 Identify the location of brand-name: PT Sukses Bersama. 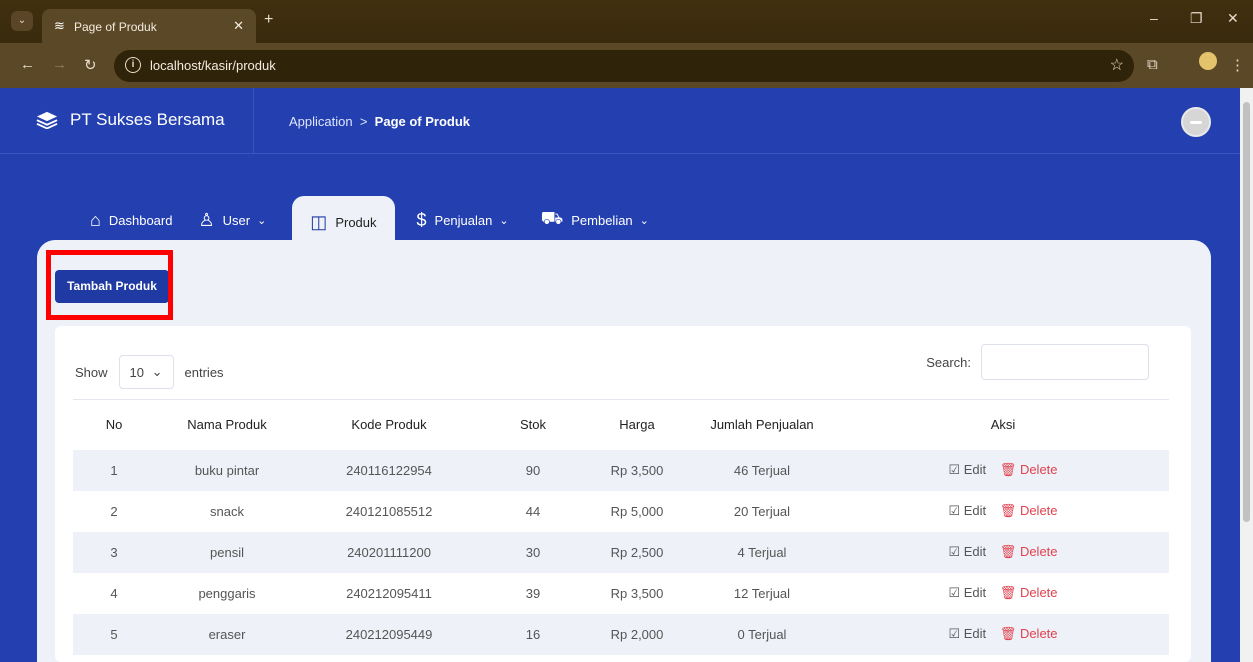
(147, 119).